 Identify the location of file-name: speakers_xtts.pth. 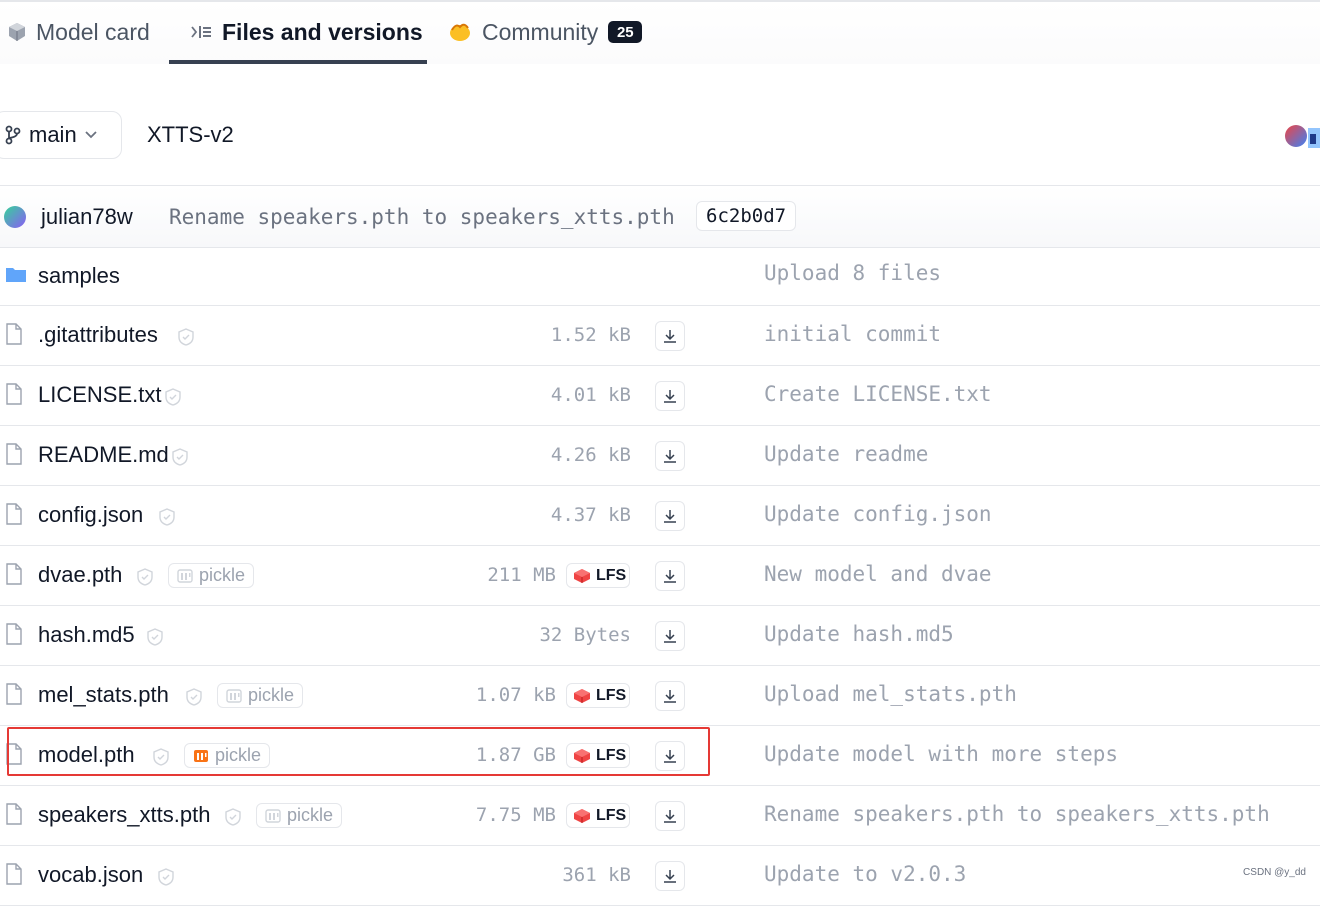
(124, 815).